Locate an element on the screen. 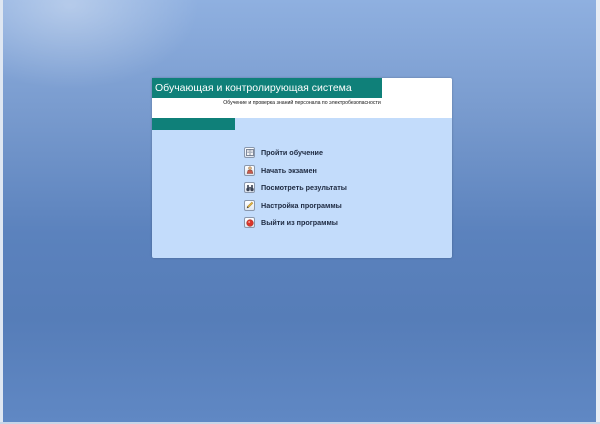 Image resolution: width=600 pixels, height=424 pixels. menu-item-label: Начать экзамен is located at coordinates (289, 170).